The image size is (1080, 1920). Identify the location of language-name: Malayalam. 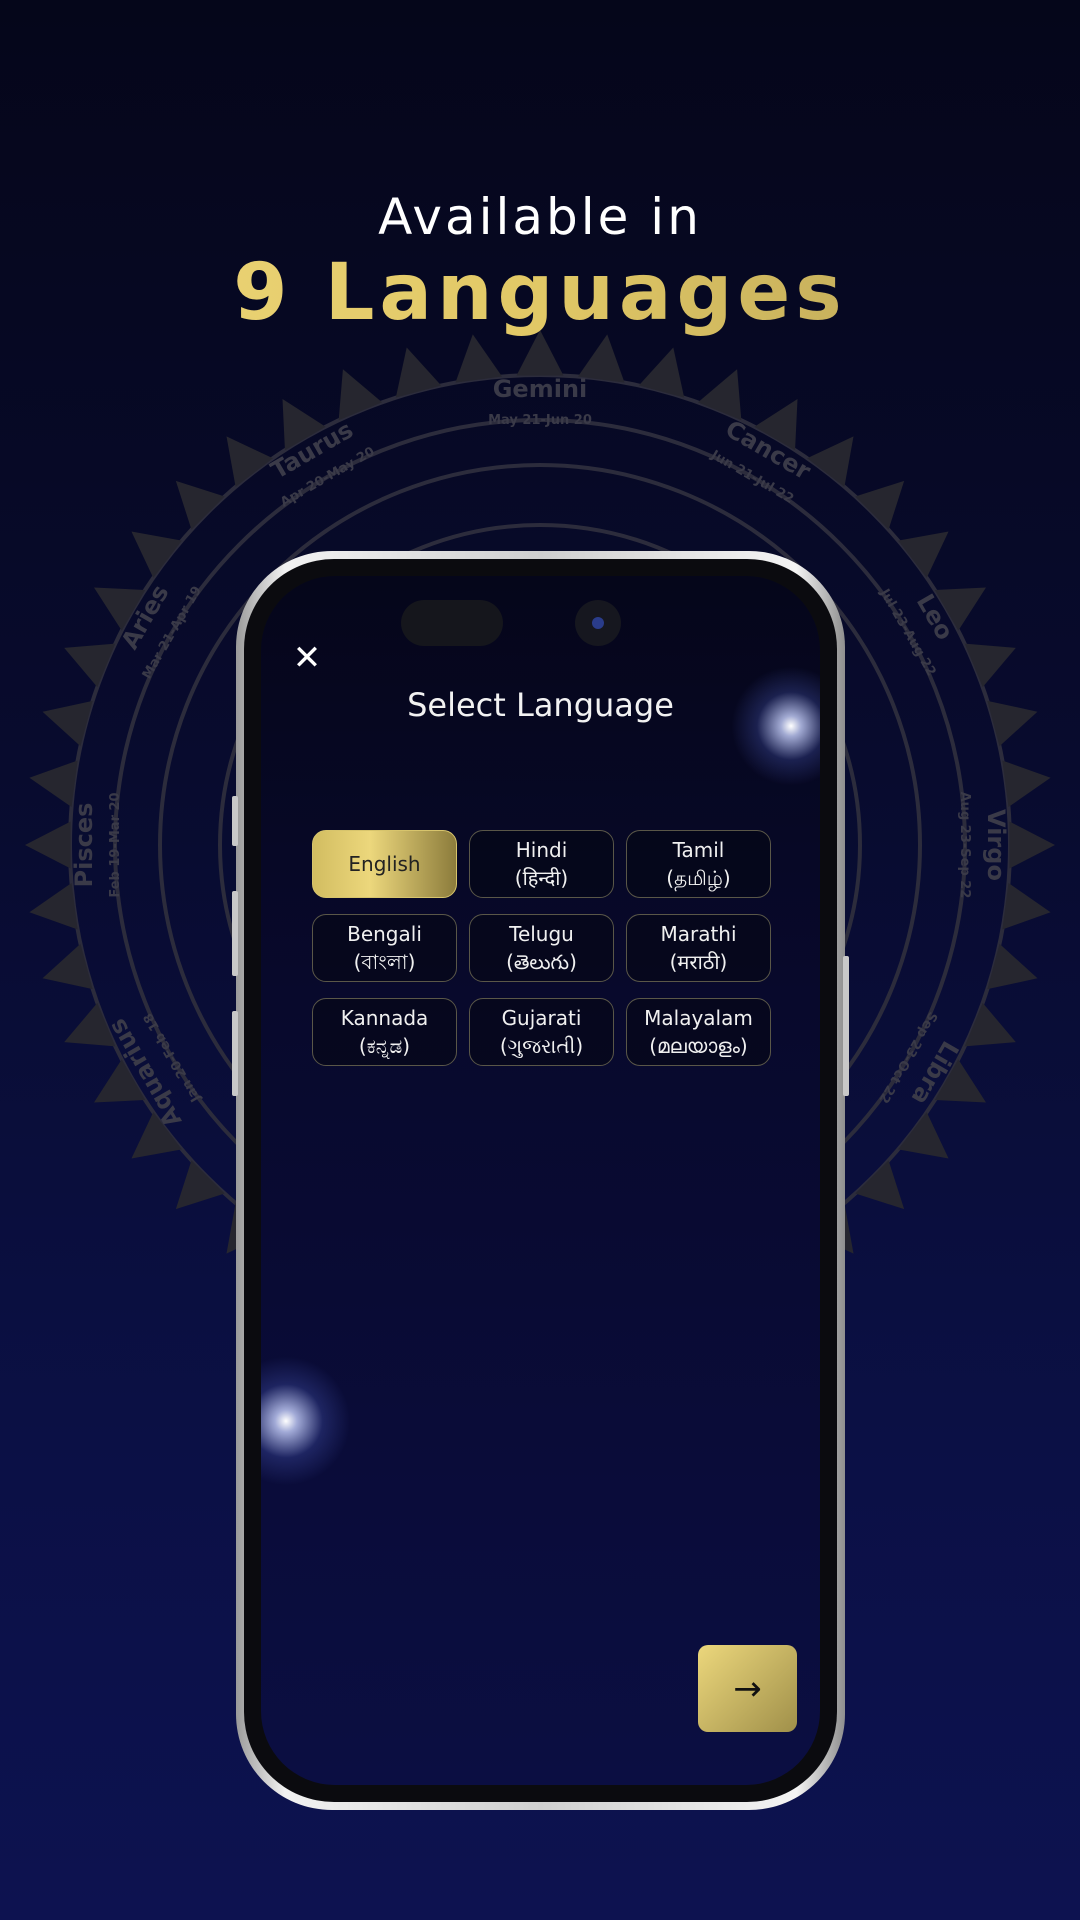
(698, 1018).